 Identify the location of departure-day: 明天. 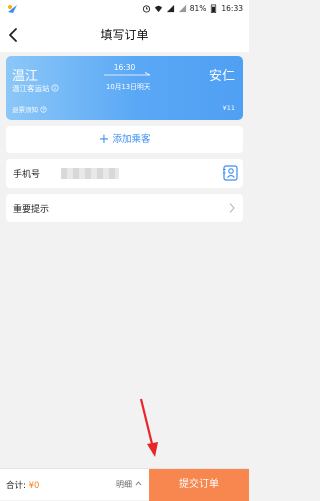
(144, 87).